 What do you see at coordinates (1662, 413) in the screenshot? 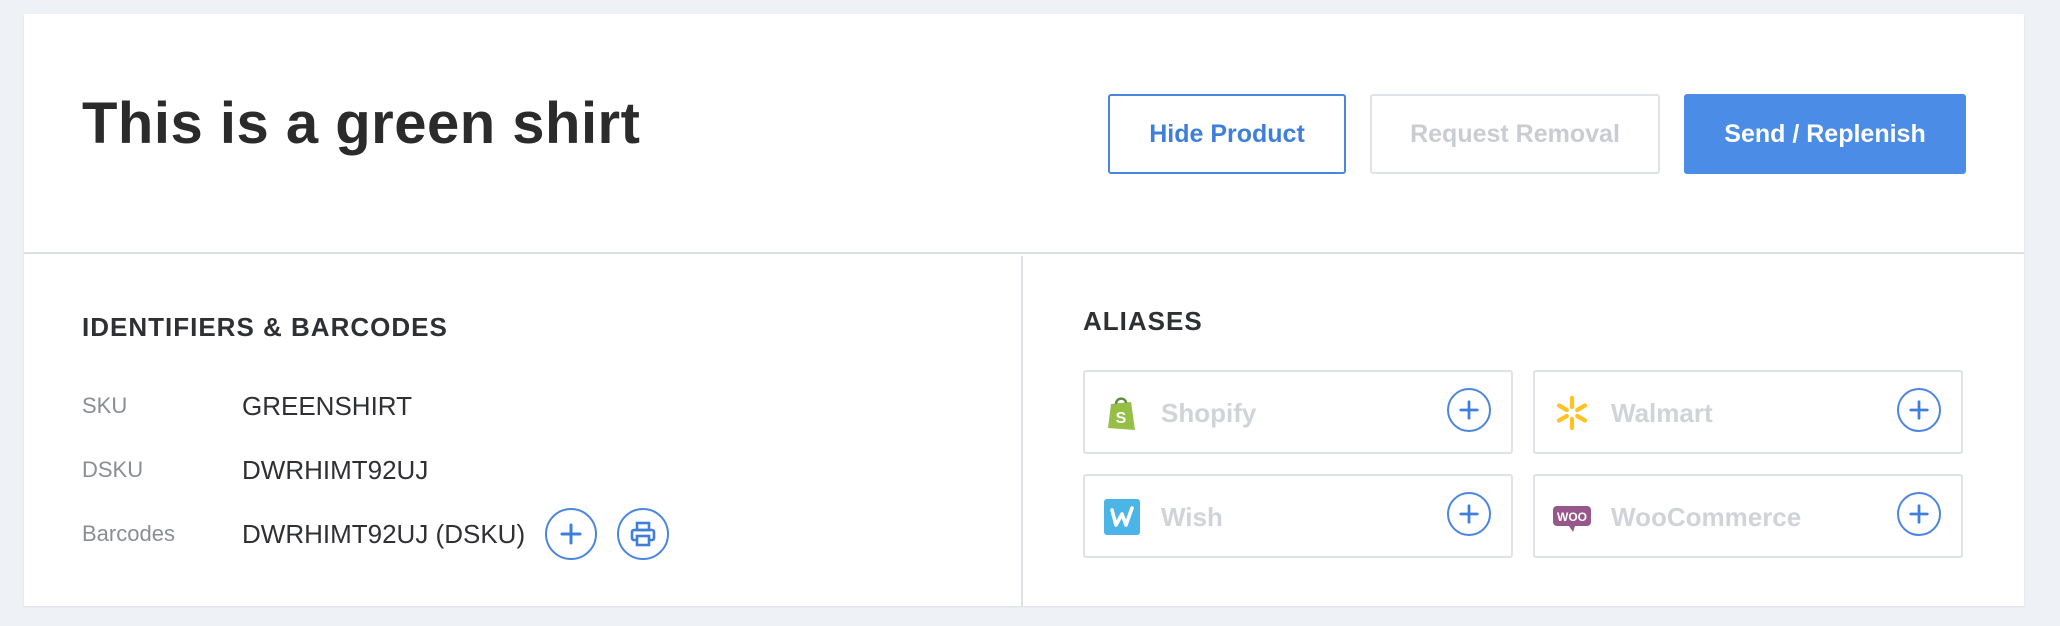
I see `alias-name-walmart: Walmart` at bounding box center [1662, 413].